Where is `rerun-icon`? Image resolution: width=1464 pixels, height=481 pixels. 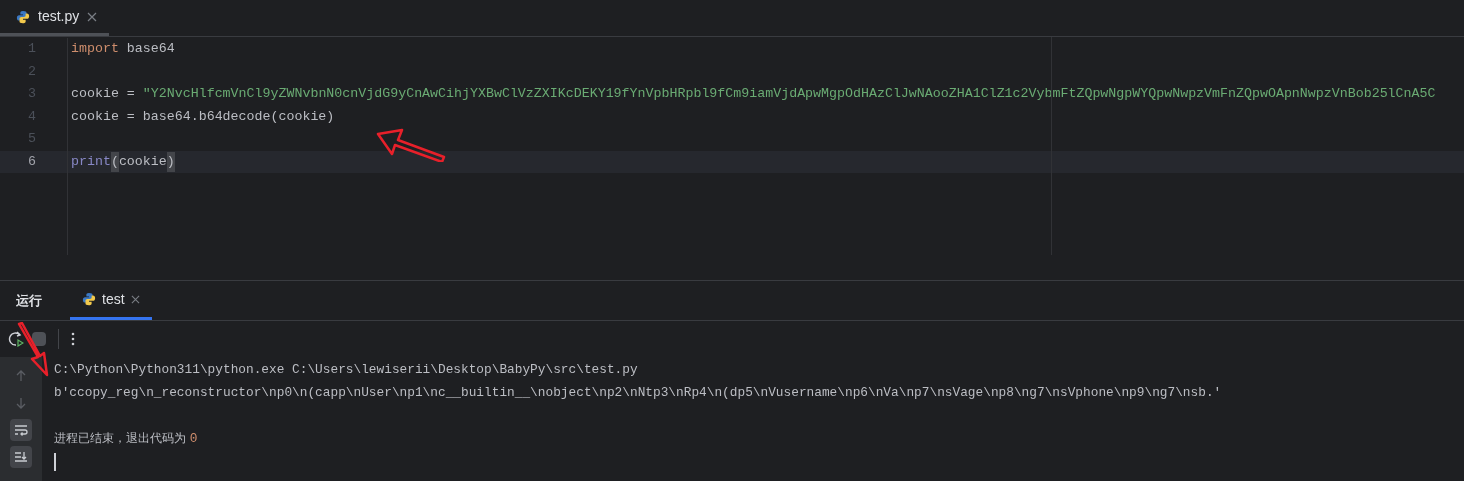 rerun-icon is located at coordinates (16, 339).